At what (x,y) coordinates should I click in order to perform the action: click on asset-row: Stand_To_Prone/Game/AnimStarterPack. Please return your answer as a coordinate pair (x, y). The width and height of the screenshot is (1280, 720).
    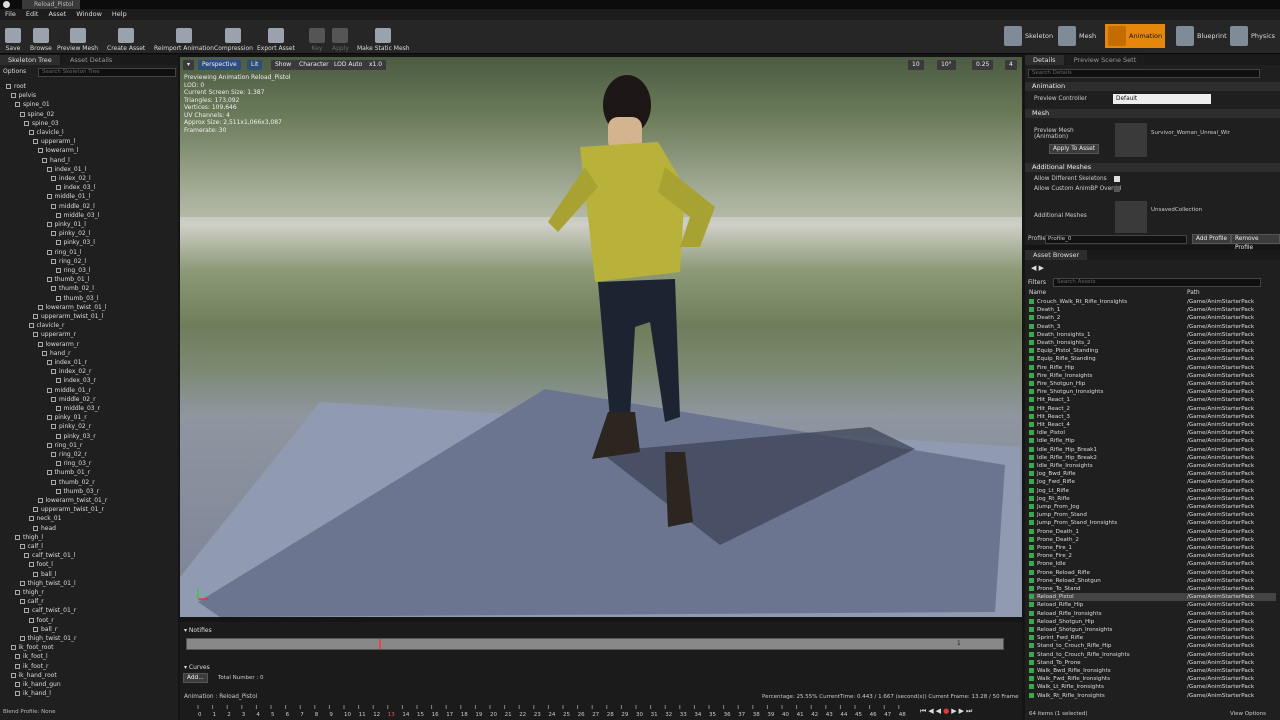
    Looking at the image, I should click on (1152, 663).